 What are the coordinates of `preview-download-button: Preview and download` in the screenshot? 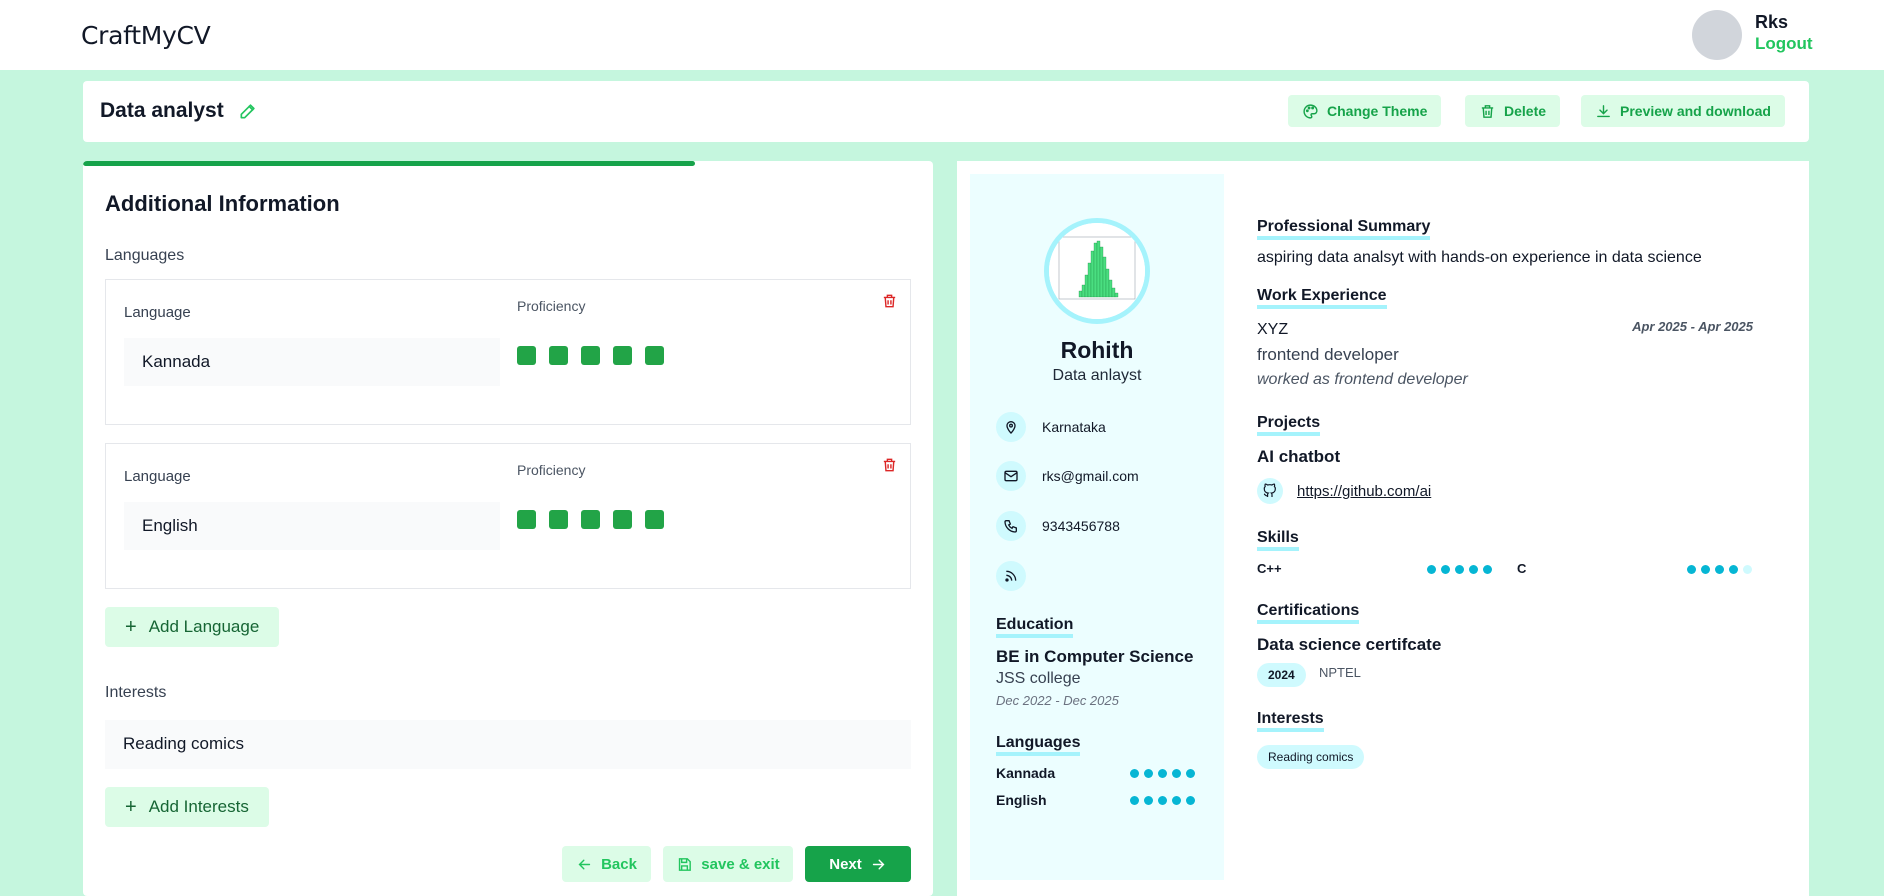 It's located at (1683, 111).